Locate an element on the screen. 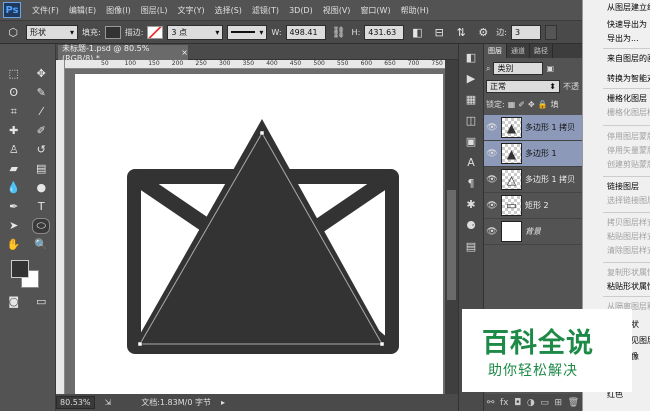 Image resolution: width=650 pixels, height=411 pixels. vertical-scrollbar is located at coordinates (451, 227).